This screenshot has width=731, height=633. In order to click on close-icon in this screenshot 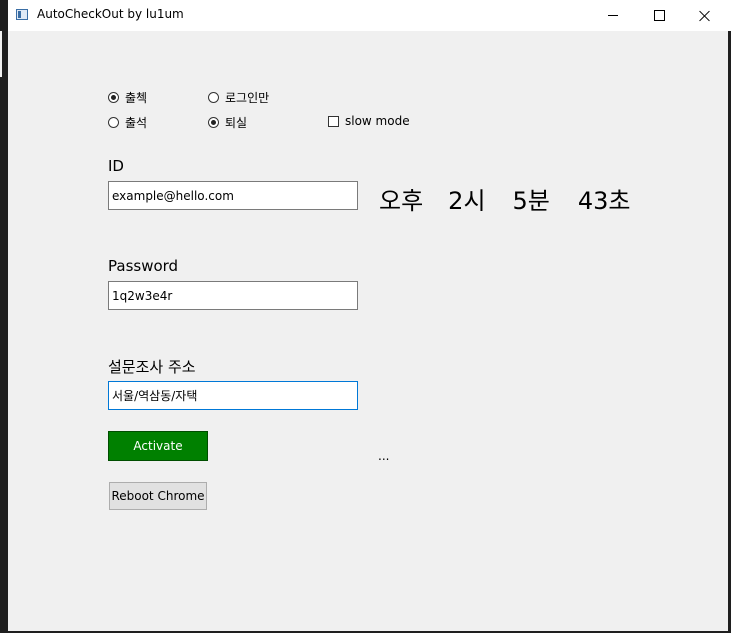, I will do `click(705, 16)`.